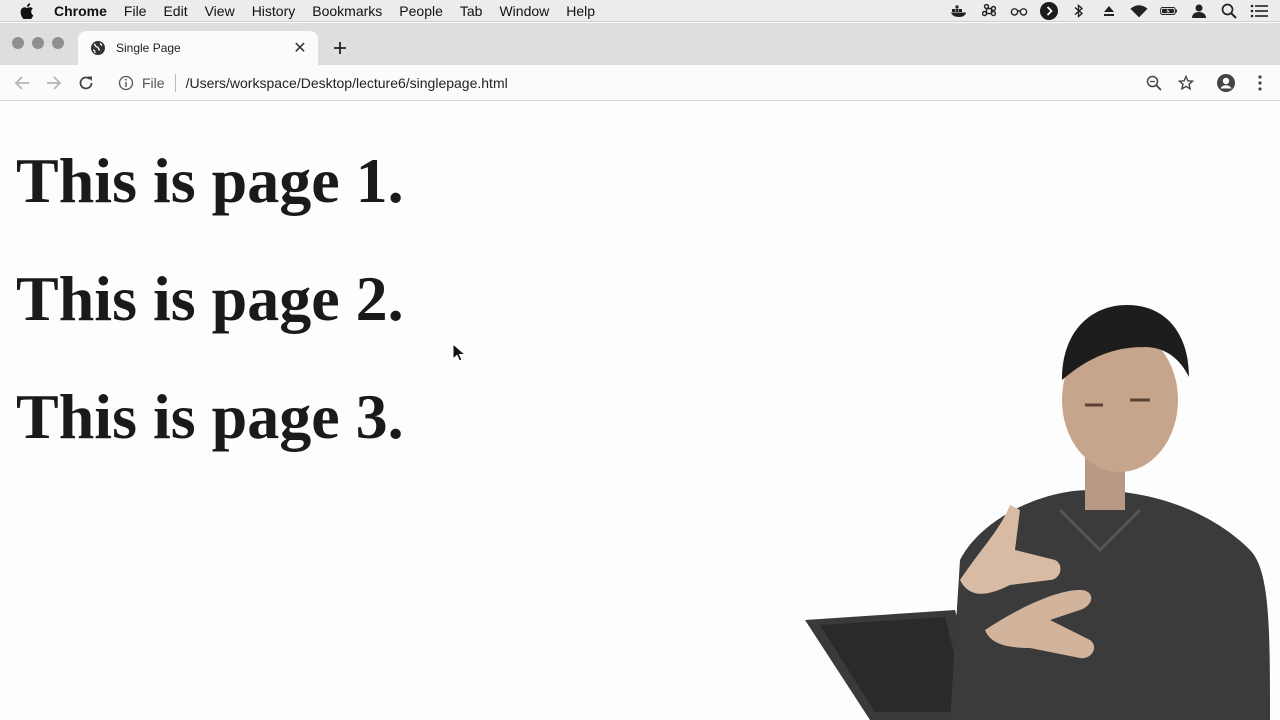 The image size is (1280, 720). I want to click on docker-icon, so click(959, 11).